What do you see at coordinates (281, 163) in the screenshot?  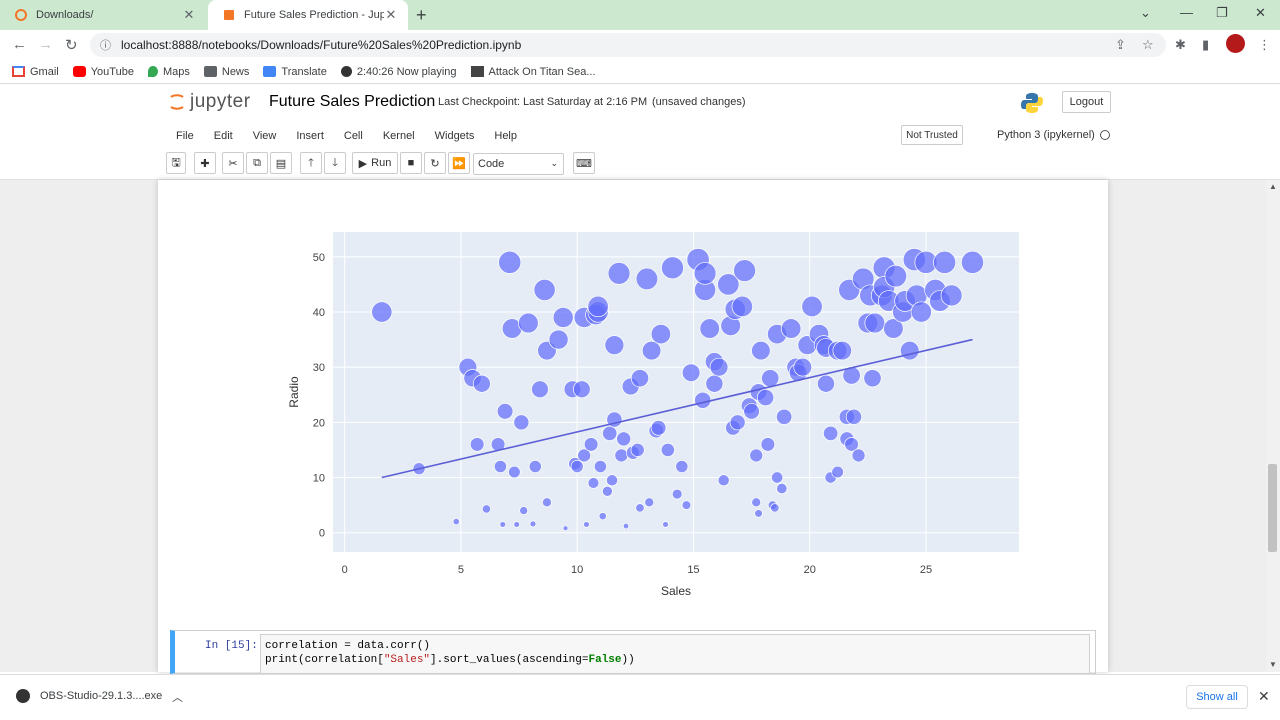 I see `paste-button: ▤` at bounding box center [281, 163].